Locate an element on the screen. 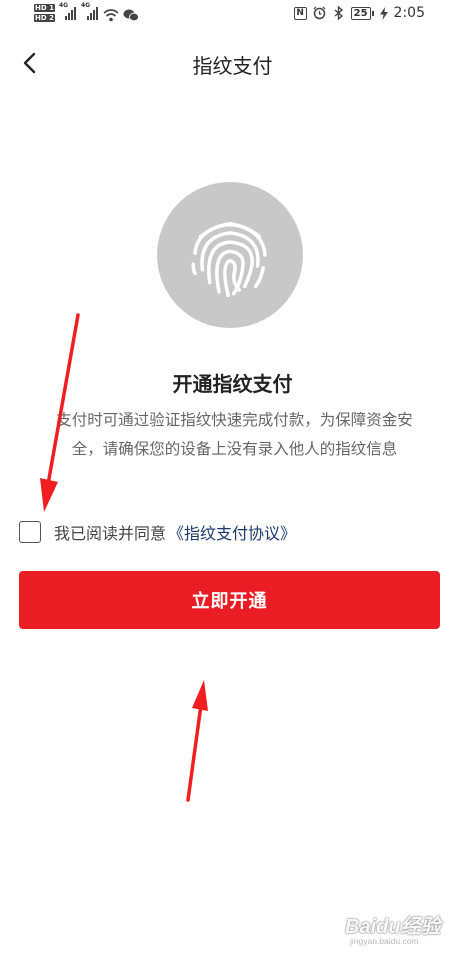 The image size is (465, 960). wechat-icon is located at coordinates (131, 15).